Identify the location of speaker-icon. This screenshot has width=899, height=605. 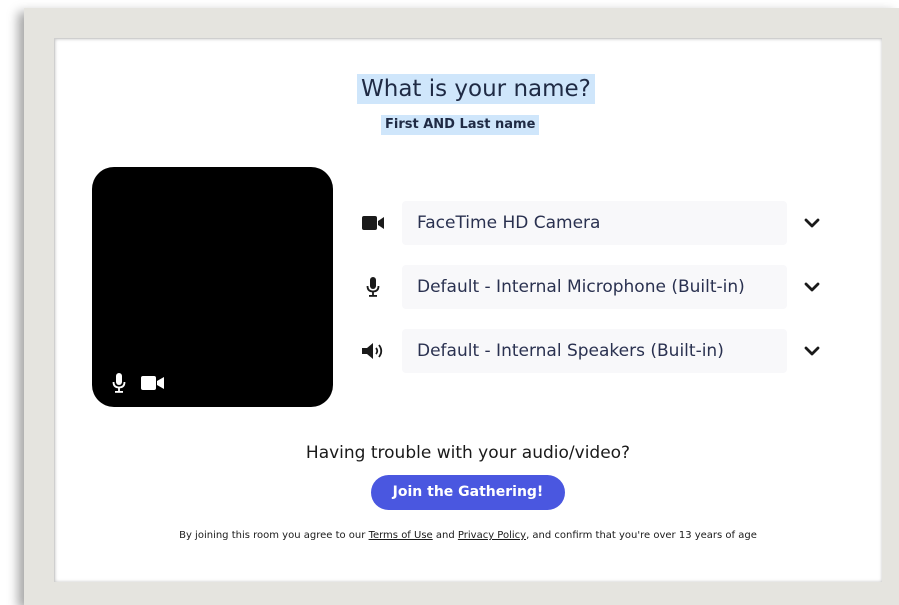
(372, 351).